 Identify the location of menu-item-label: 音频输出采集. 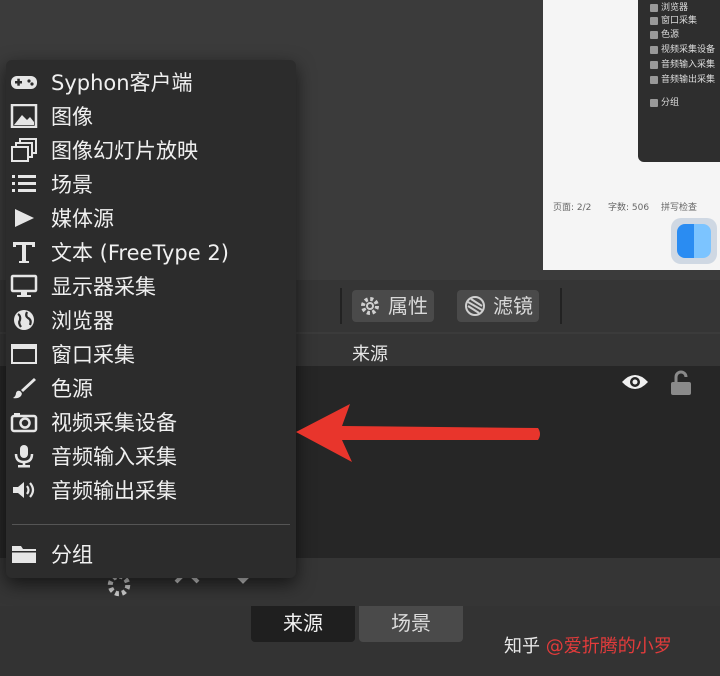
(114, 491).